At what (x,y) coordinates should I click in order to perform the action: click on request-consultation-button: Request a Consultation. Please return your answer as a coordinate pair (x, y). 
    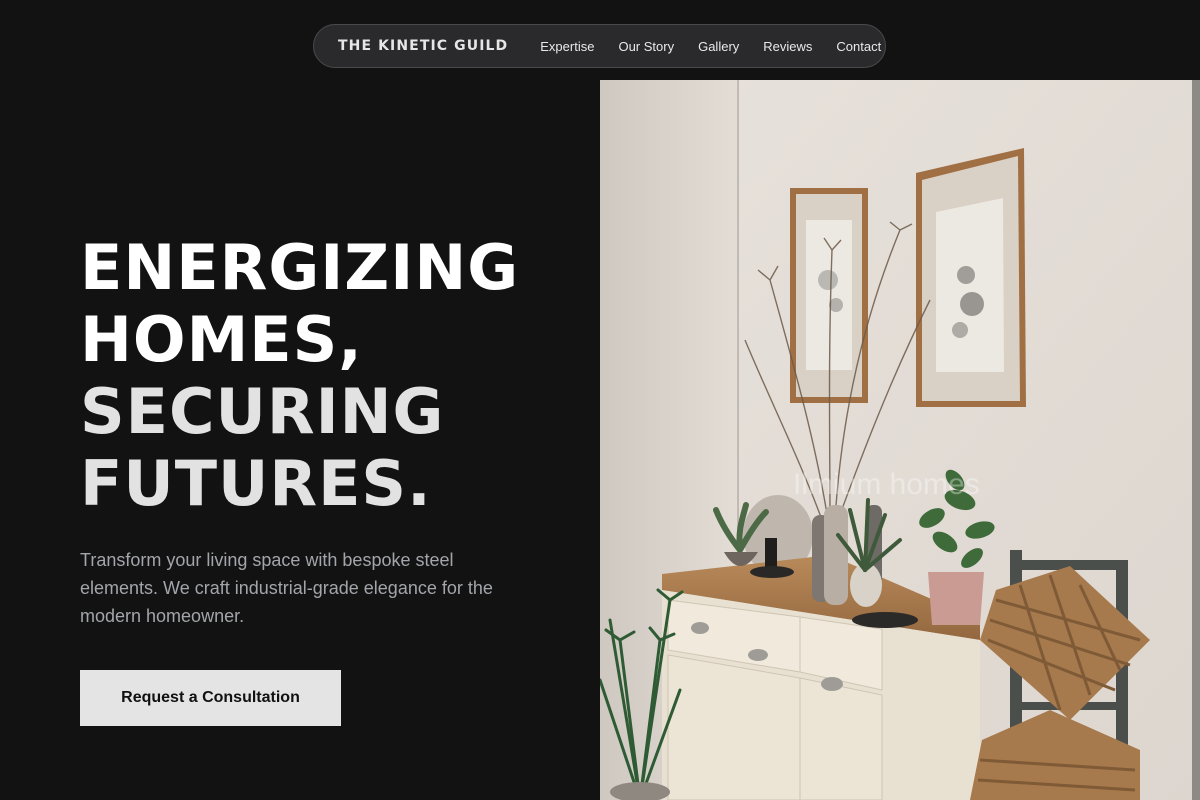
    Looking at the image, I should click on (210, 698).